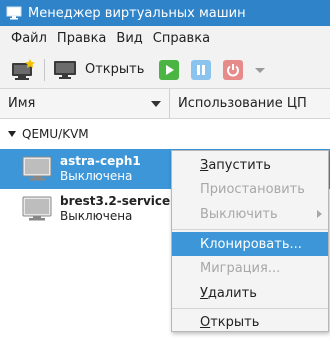 The height and width of the screenshot is (355, 330). I want to click on menu-item-open: Открыть, so click(250, 323).